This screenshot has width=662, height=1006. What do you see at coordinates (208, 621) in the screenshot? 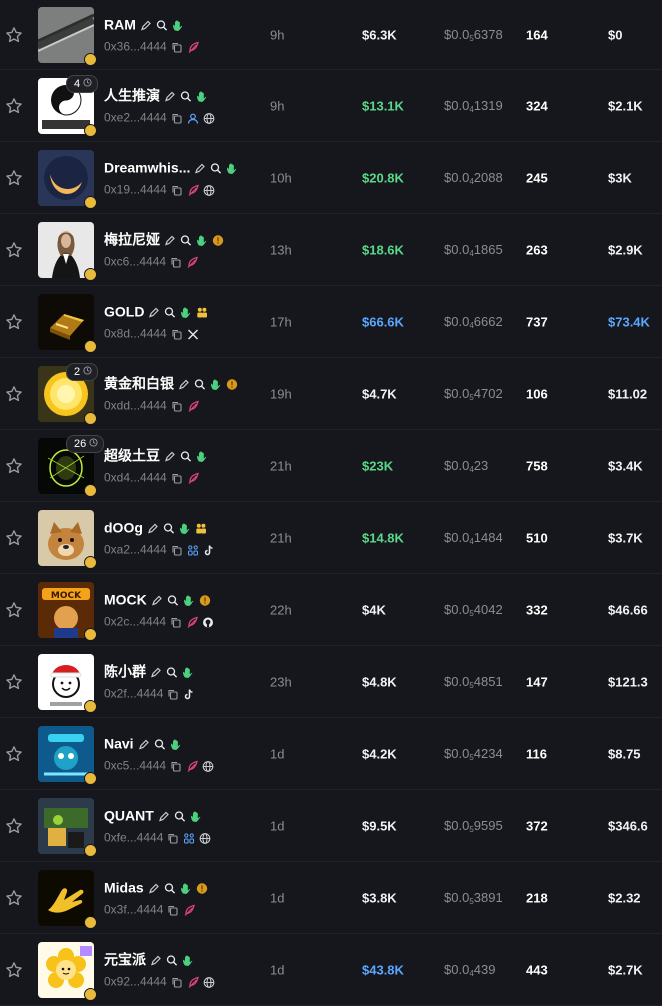
I see `github-icon` at bounding box center [208, 621].